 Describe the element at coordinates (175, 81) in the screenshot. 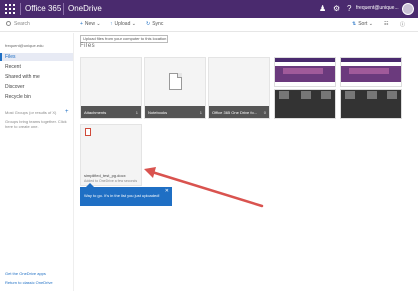

I see `document-icon` at that location.